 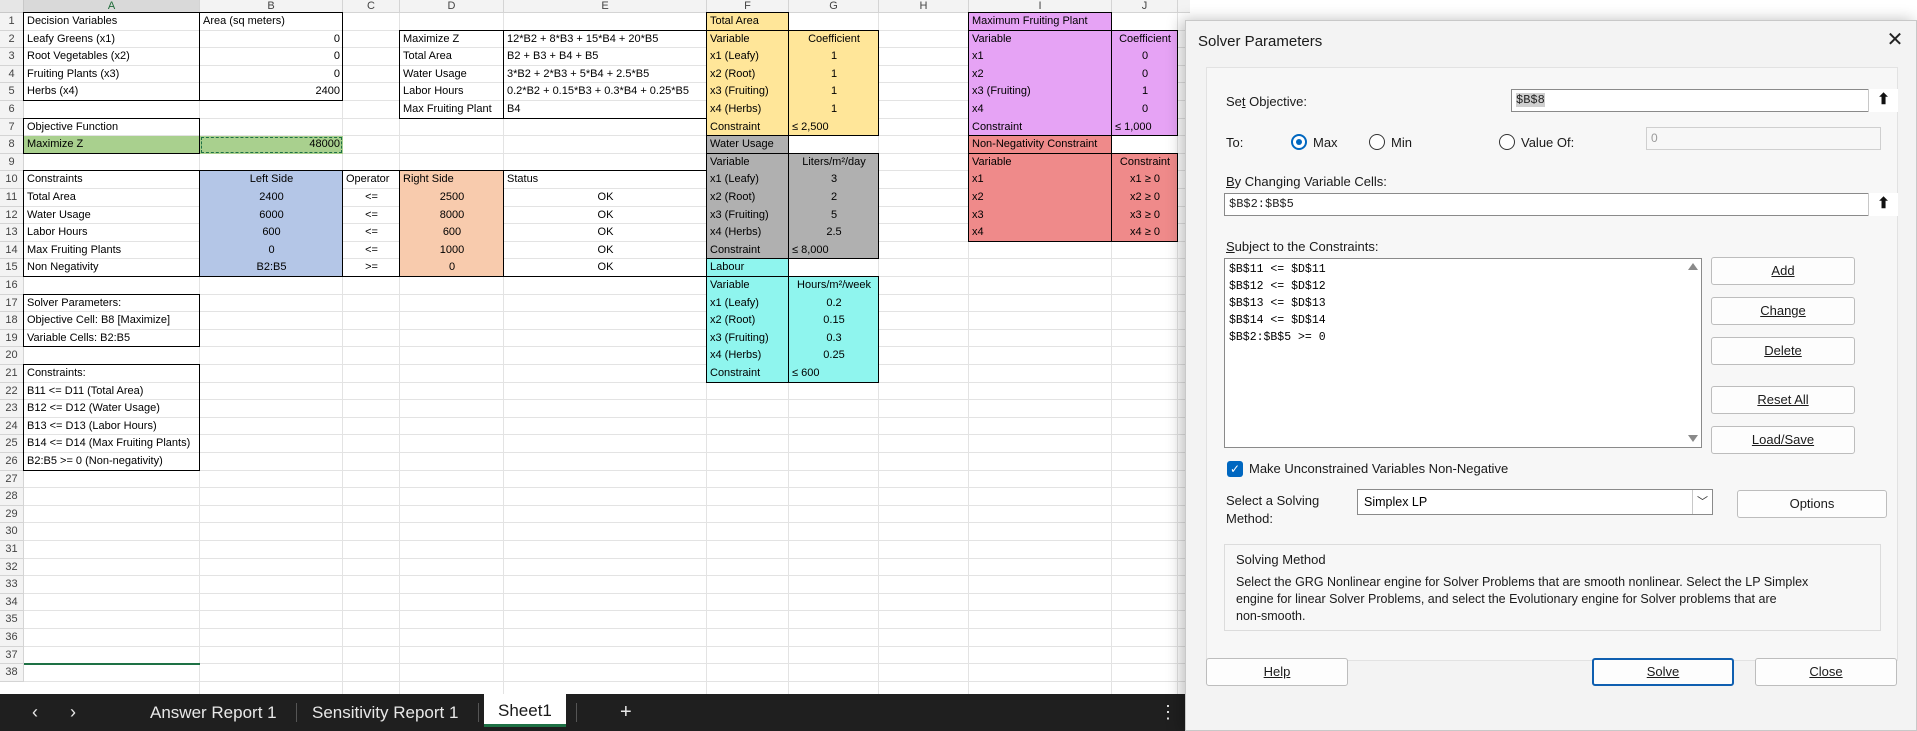 I want to click on scroll-tabs-left-icon: ‹, so click(x=35, y=712).